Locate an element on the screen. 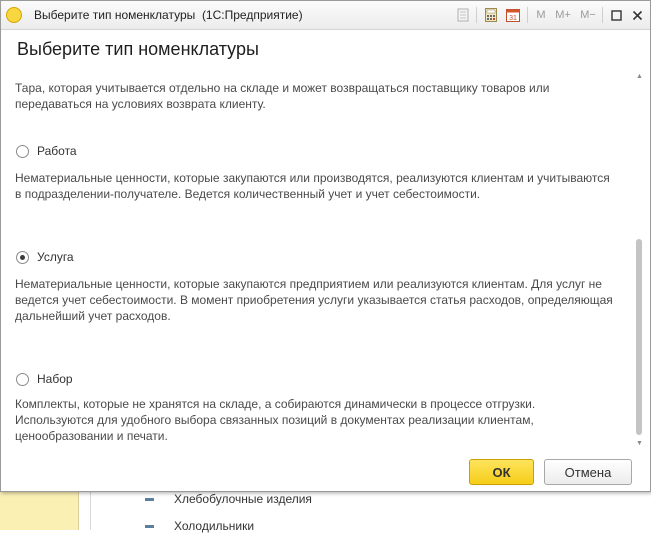  background-list-item: Холодильники is located at coordinates (199, 526).